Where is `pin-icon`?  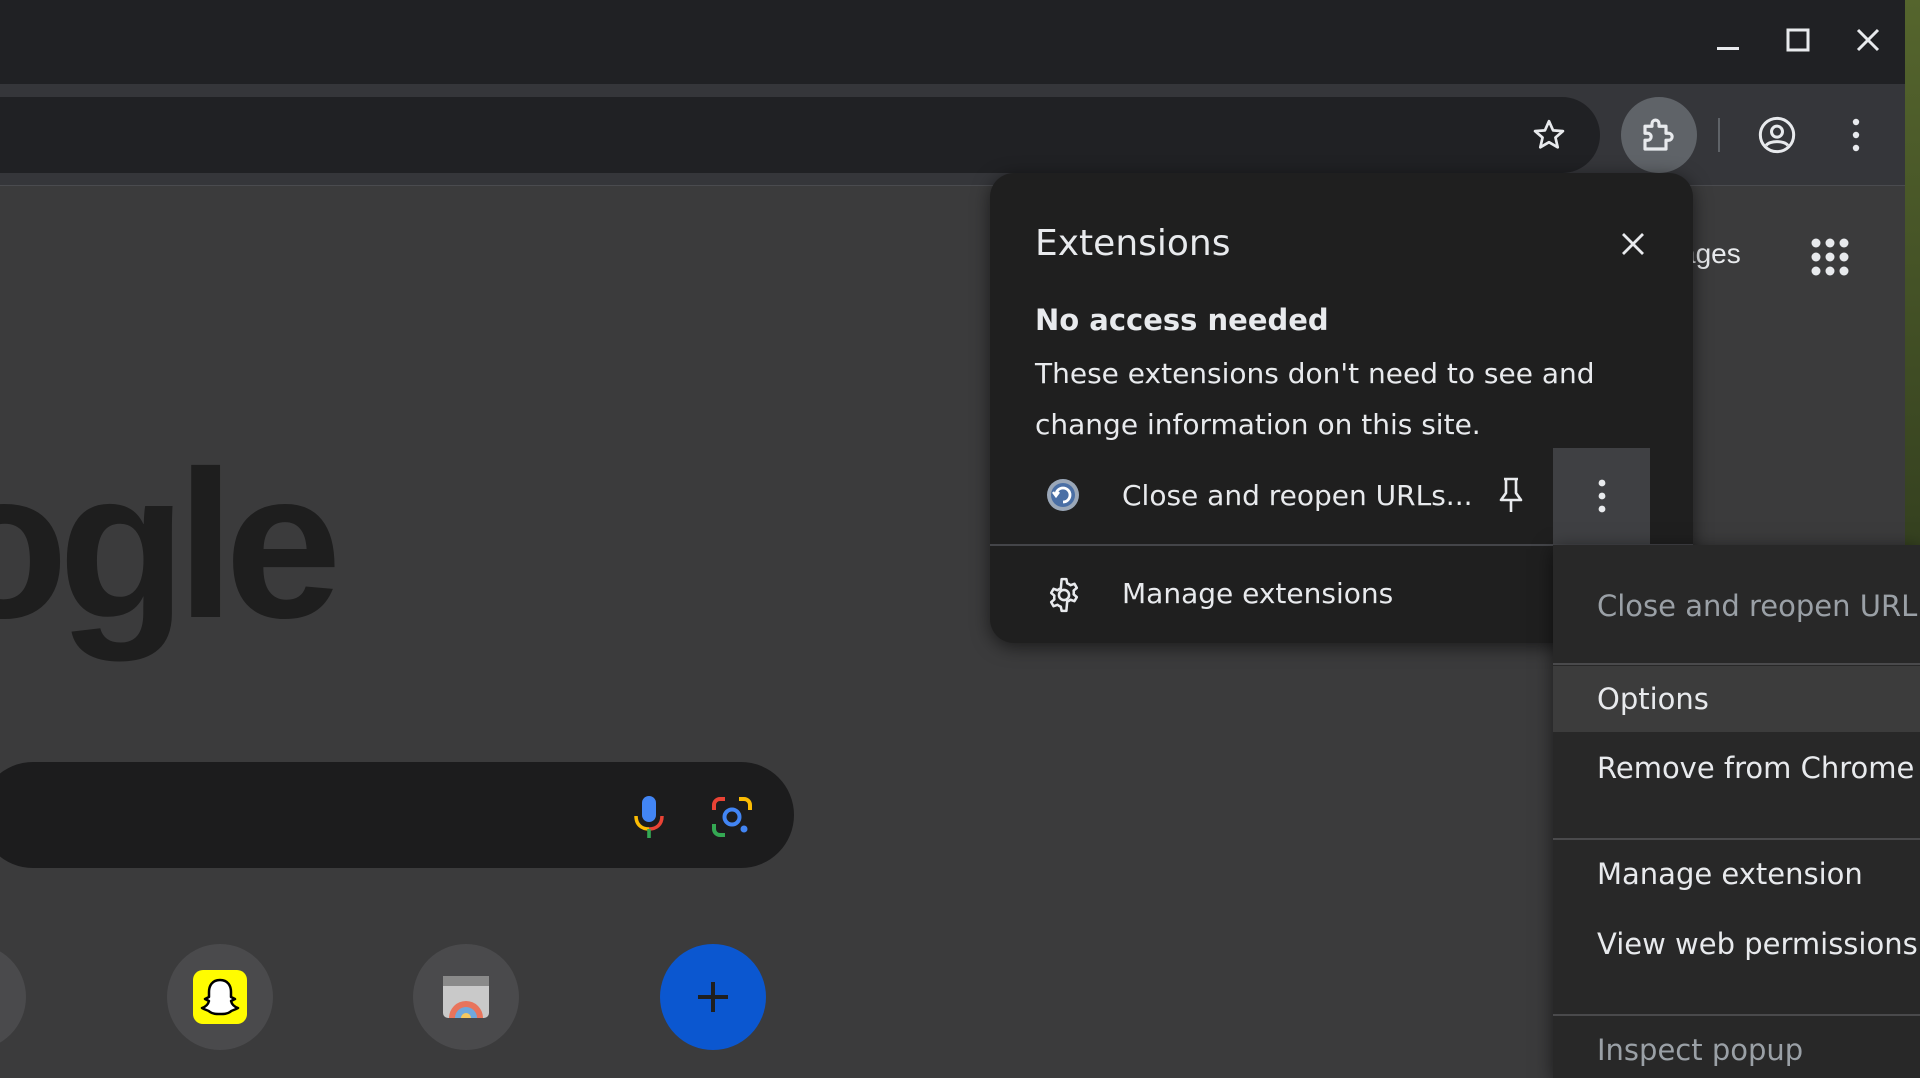 pin-icon is located at coordinates (1511, 495).